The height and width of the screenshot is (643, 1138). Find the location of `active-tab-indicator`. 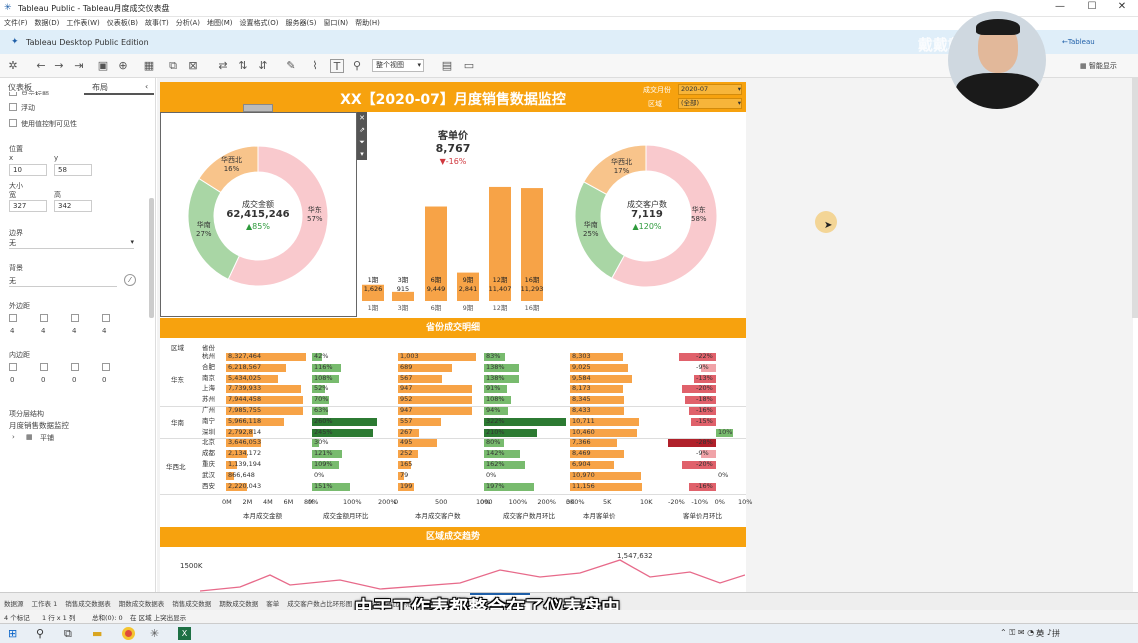

active-tab-indicator is located at coordinates (119, 94).